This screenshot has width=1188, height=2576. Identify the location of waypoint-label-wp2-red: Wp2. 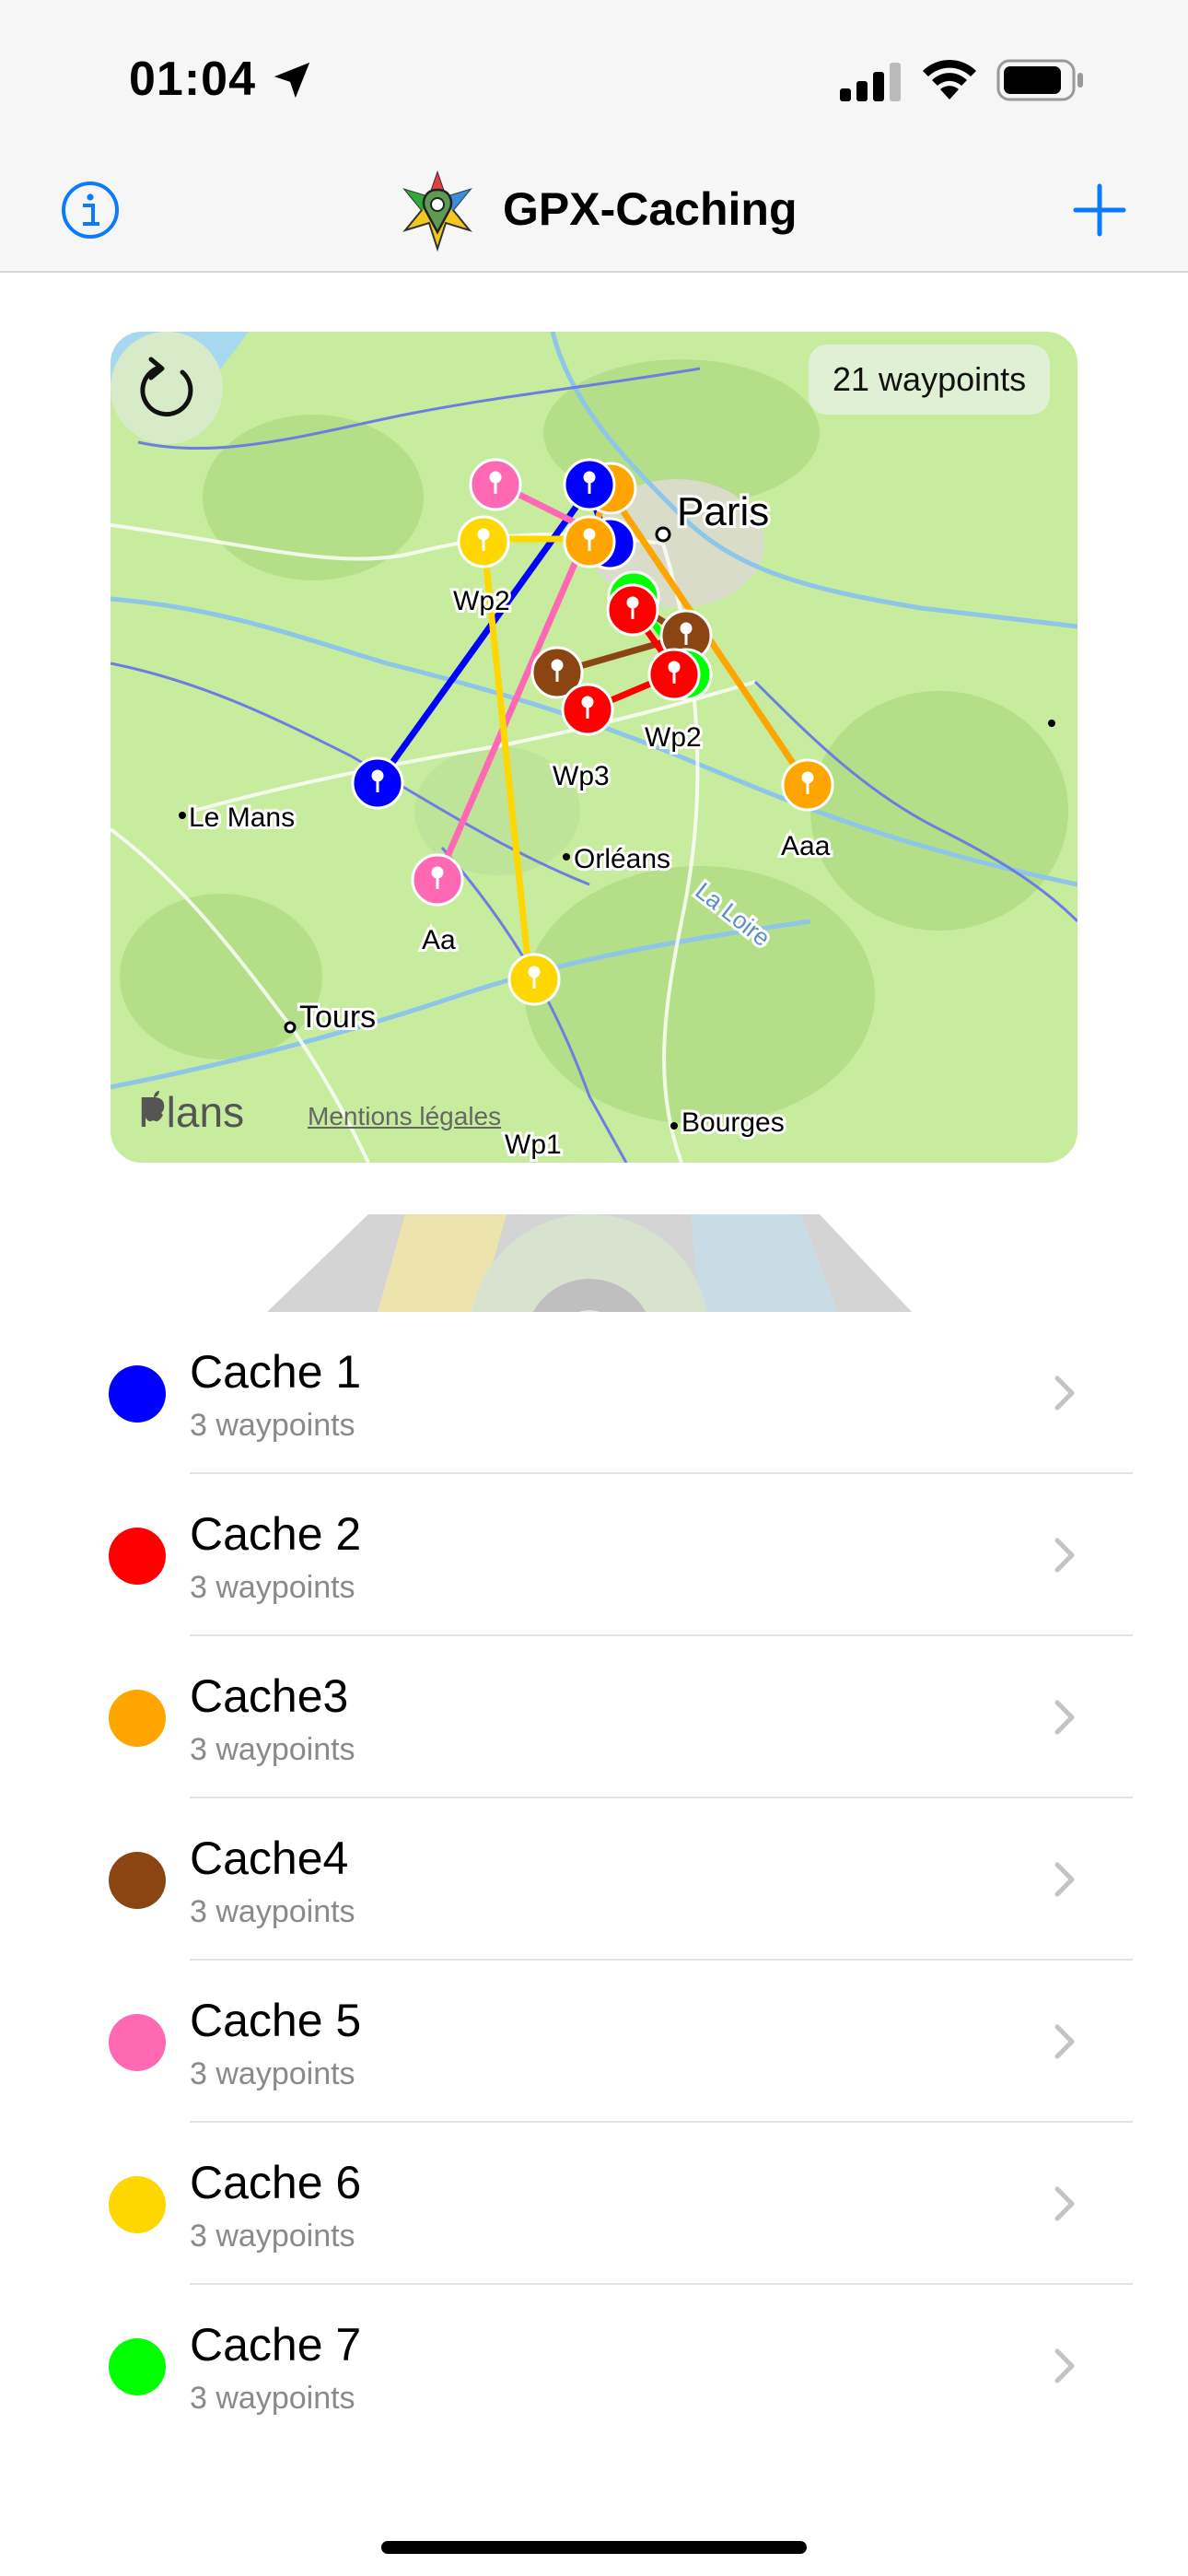
(673, 737).